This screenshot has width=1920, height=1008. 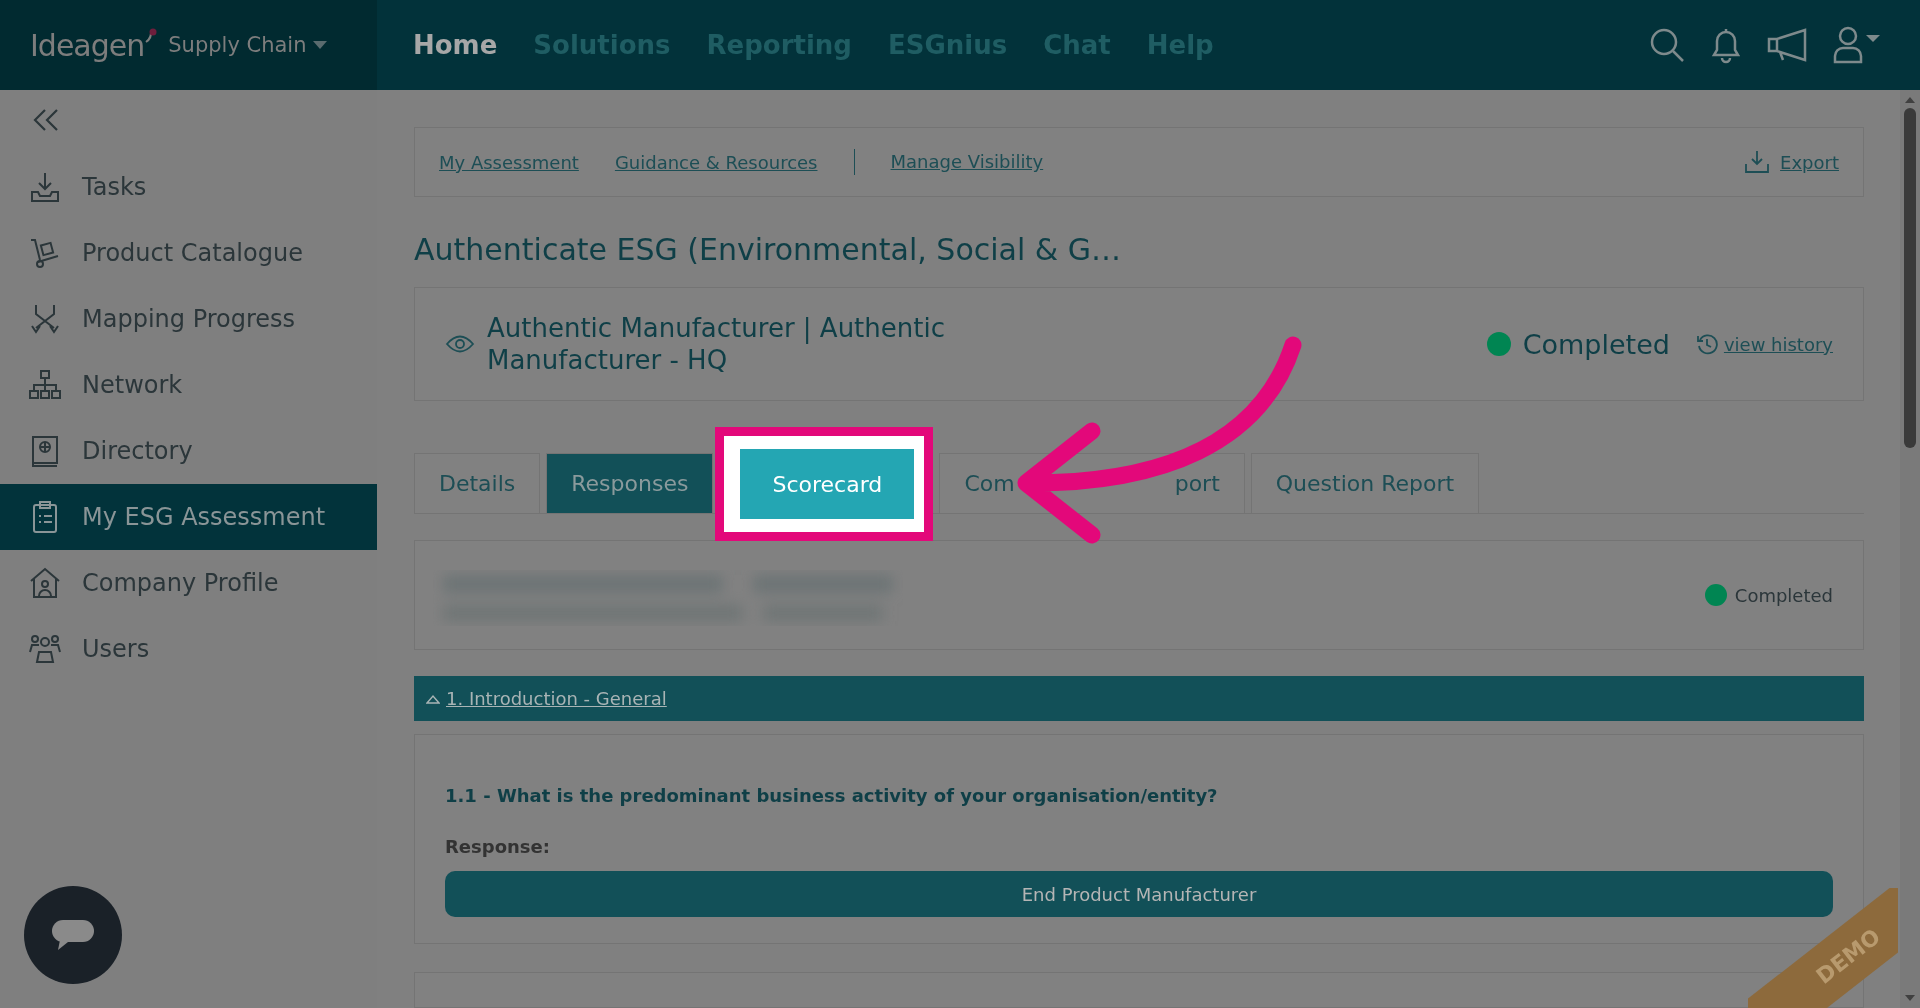 I want to click on tab-label: port, so click(x=1197, y=484).